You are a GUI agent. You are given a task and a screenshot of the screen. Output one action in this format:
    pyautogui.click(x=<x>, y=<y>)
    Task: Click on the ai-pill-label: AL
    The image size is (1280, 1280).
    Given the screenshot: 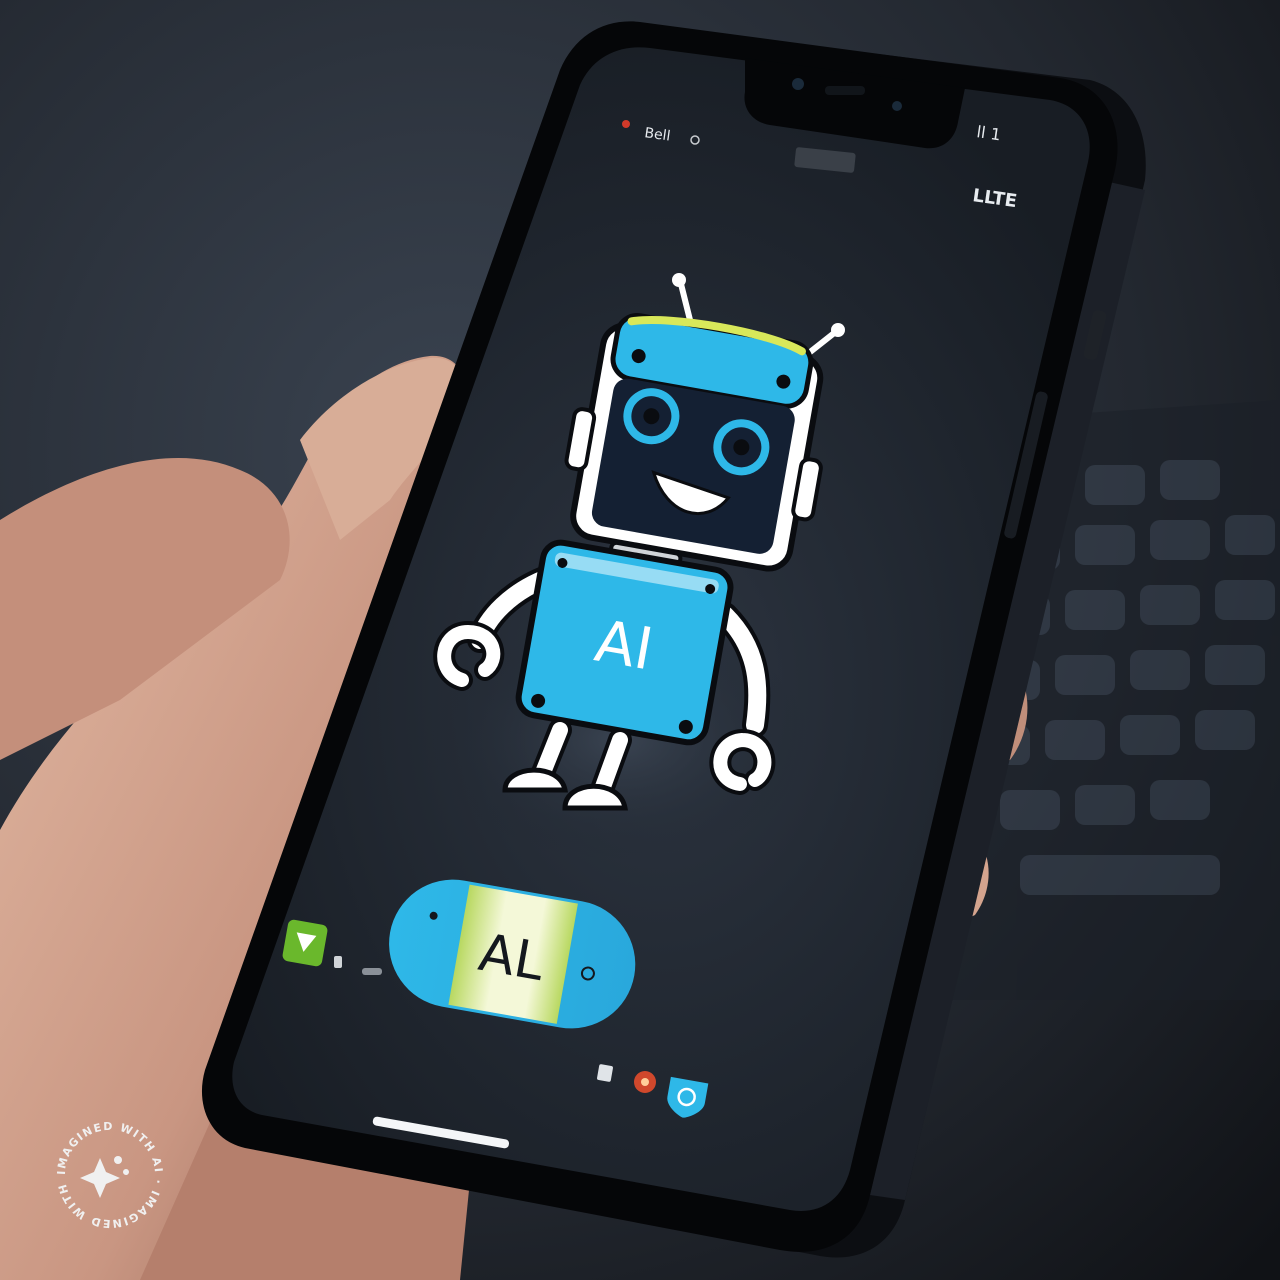 What is the action you would take?
    pyautogui.click(x=511, y=958)
    